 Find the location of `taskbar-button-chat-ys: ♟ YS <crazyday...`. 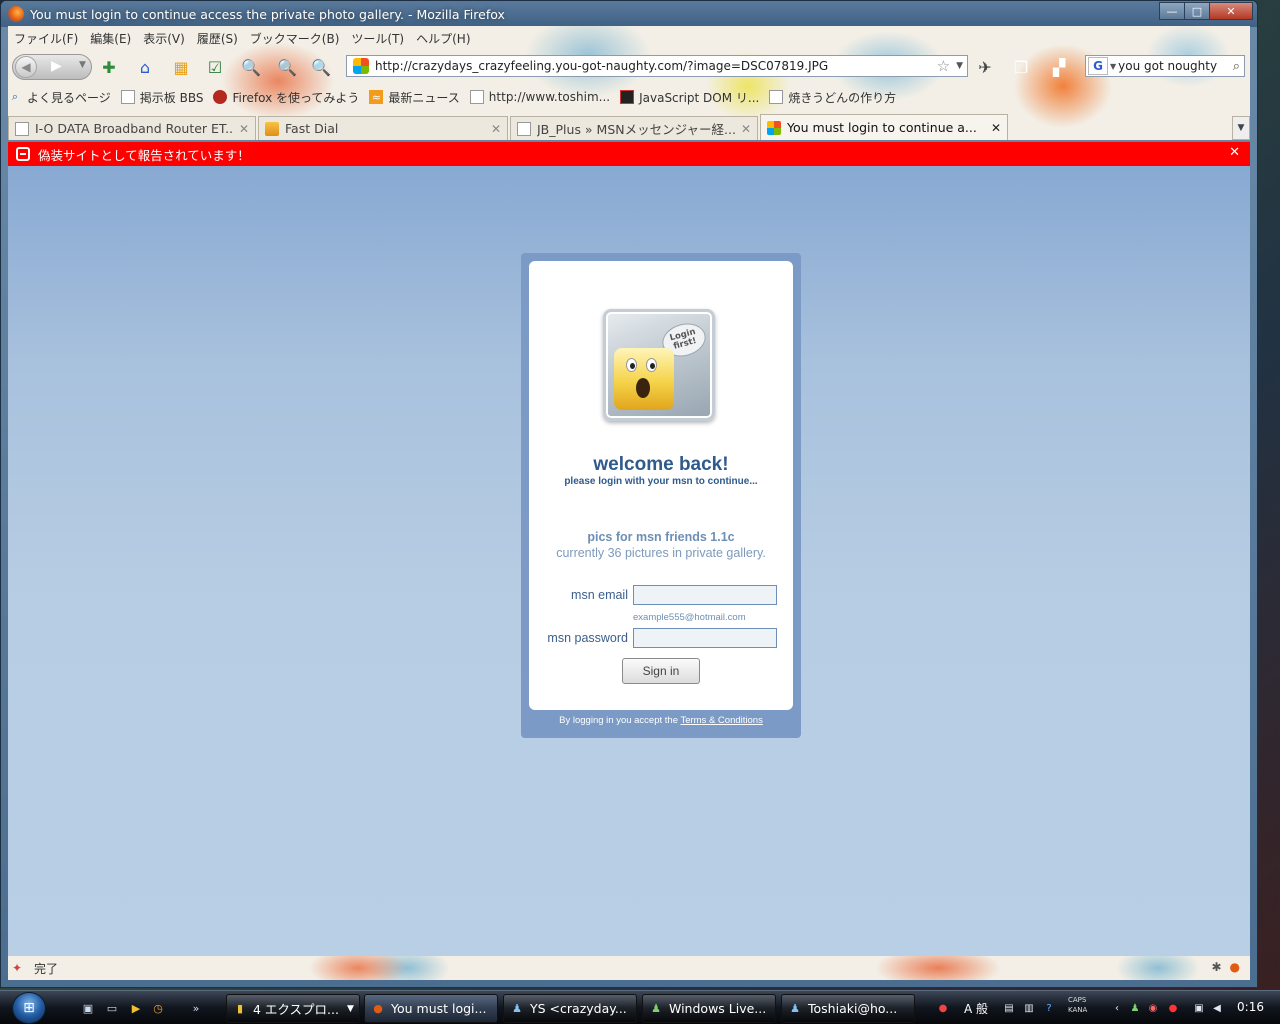

taskbar-button-chat-ys: ♟ YS <crazyday... is located at coordinates (570, 1008).